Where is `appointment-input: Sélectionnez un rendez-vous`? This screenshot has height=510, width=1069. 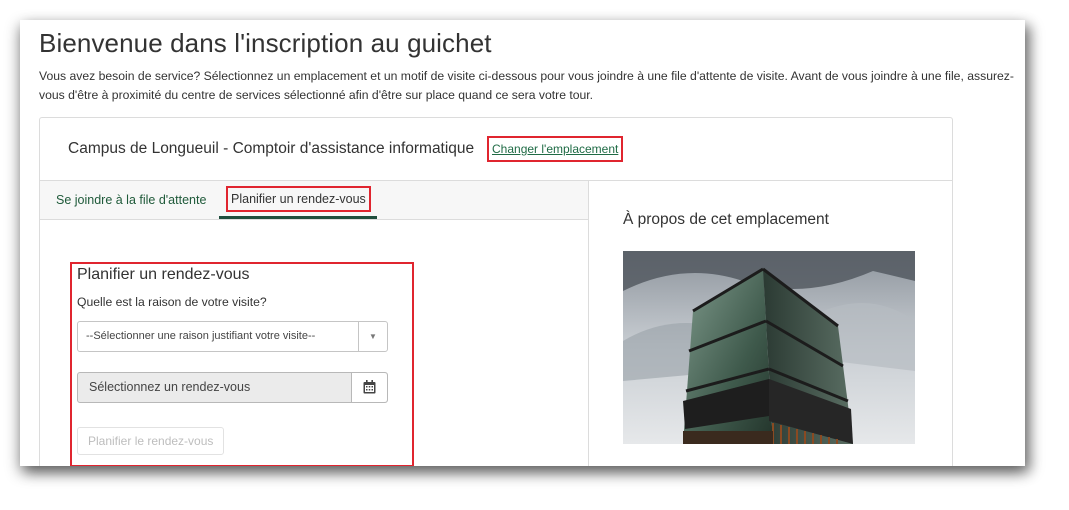 appointment-input: Sélectionnez un rendez-vous is located at coordinates (232, 387).